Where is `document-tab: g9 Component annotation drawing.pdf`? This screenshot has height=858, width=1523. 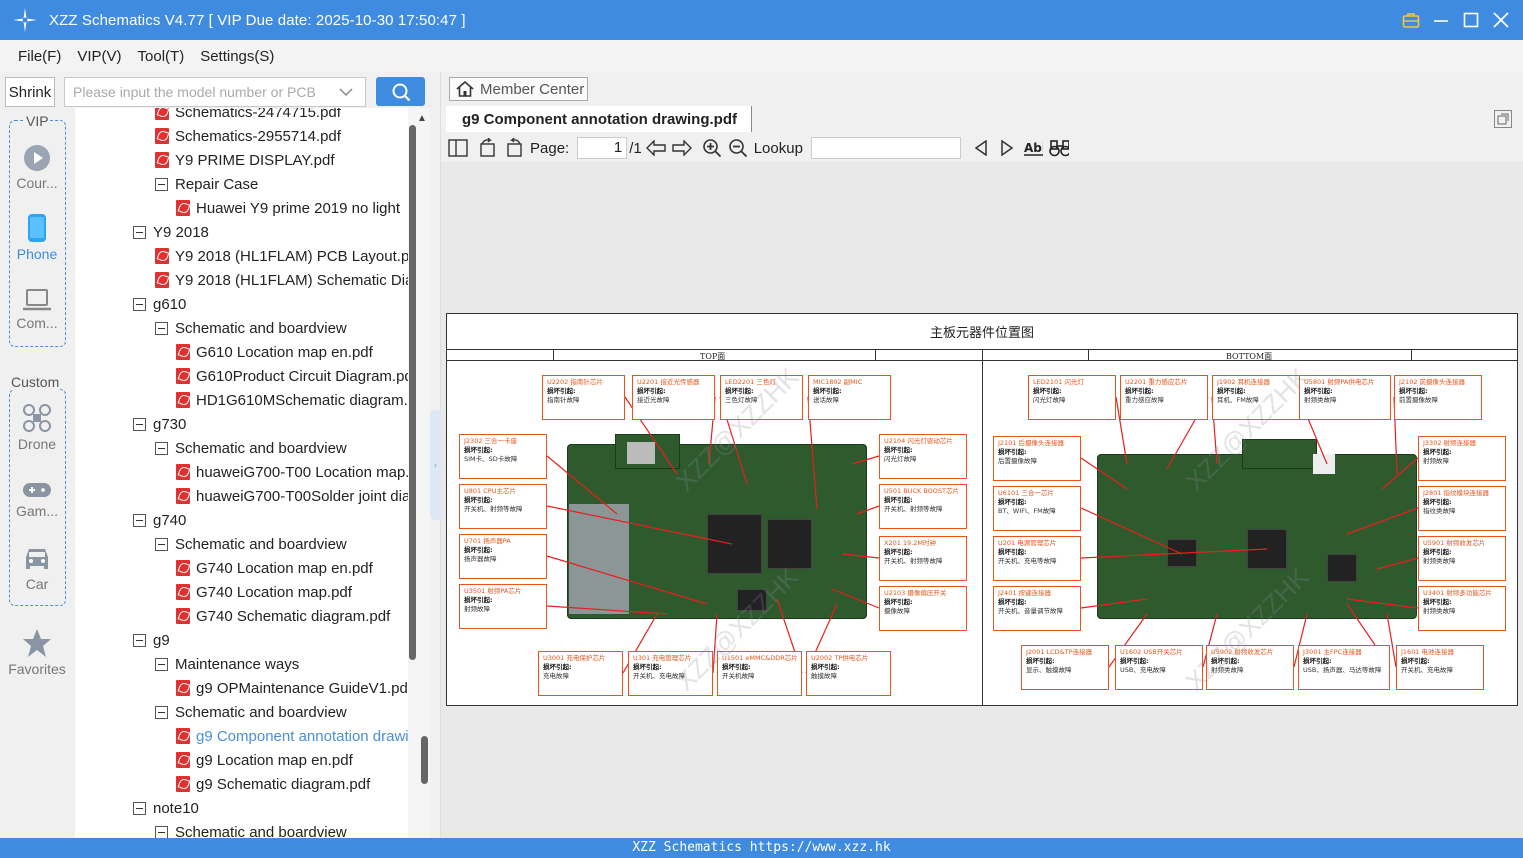
document-tab: g9 Component annotation drawing.pdf is located at coordinates (599, 119).